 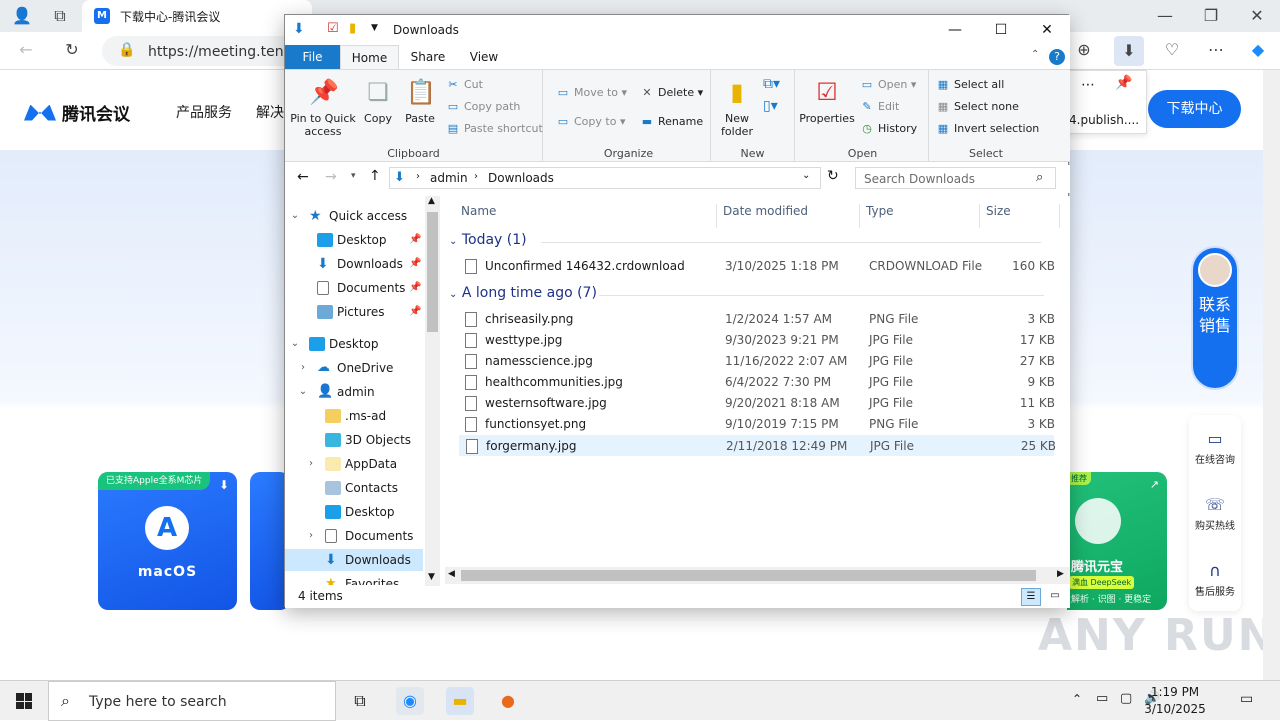 I want to click on download-center-button: 下载中心, so click(x=1194, y=109).